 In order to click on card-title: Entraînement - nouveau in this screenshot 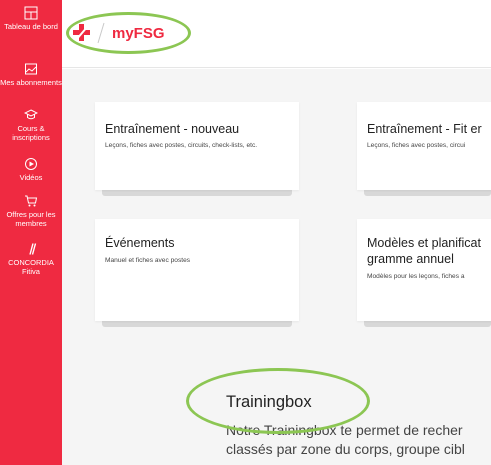, I will do `click(172, 129)`.